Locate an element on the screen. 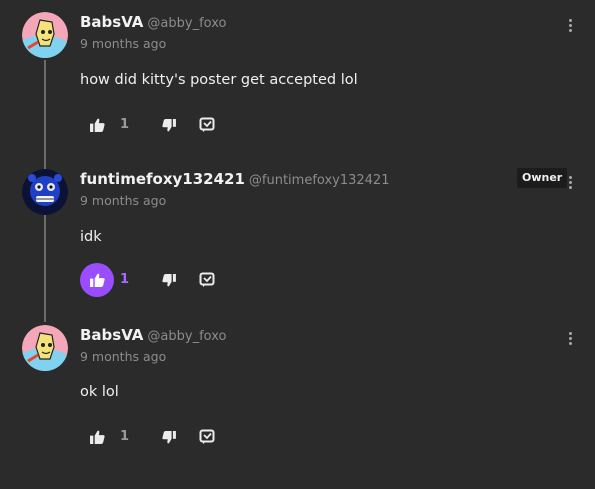 The image size is (595, 489). blue-animatronic-avatar-icon is located at coordinates (45, 192).